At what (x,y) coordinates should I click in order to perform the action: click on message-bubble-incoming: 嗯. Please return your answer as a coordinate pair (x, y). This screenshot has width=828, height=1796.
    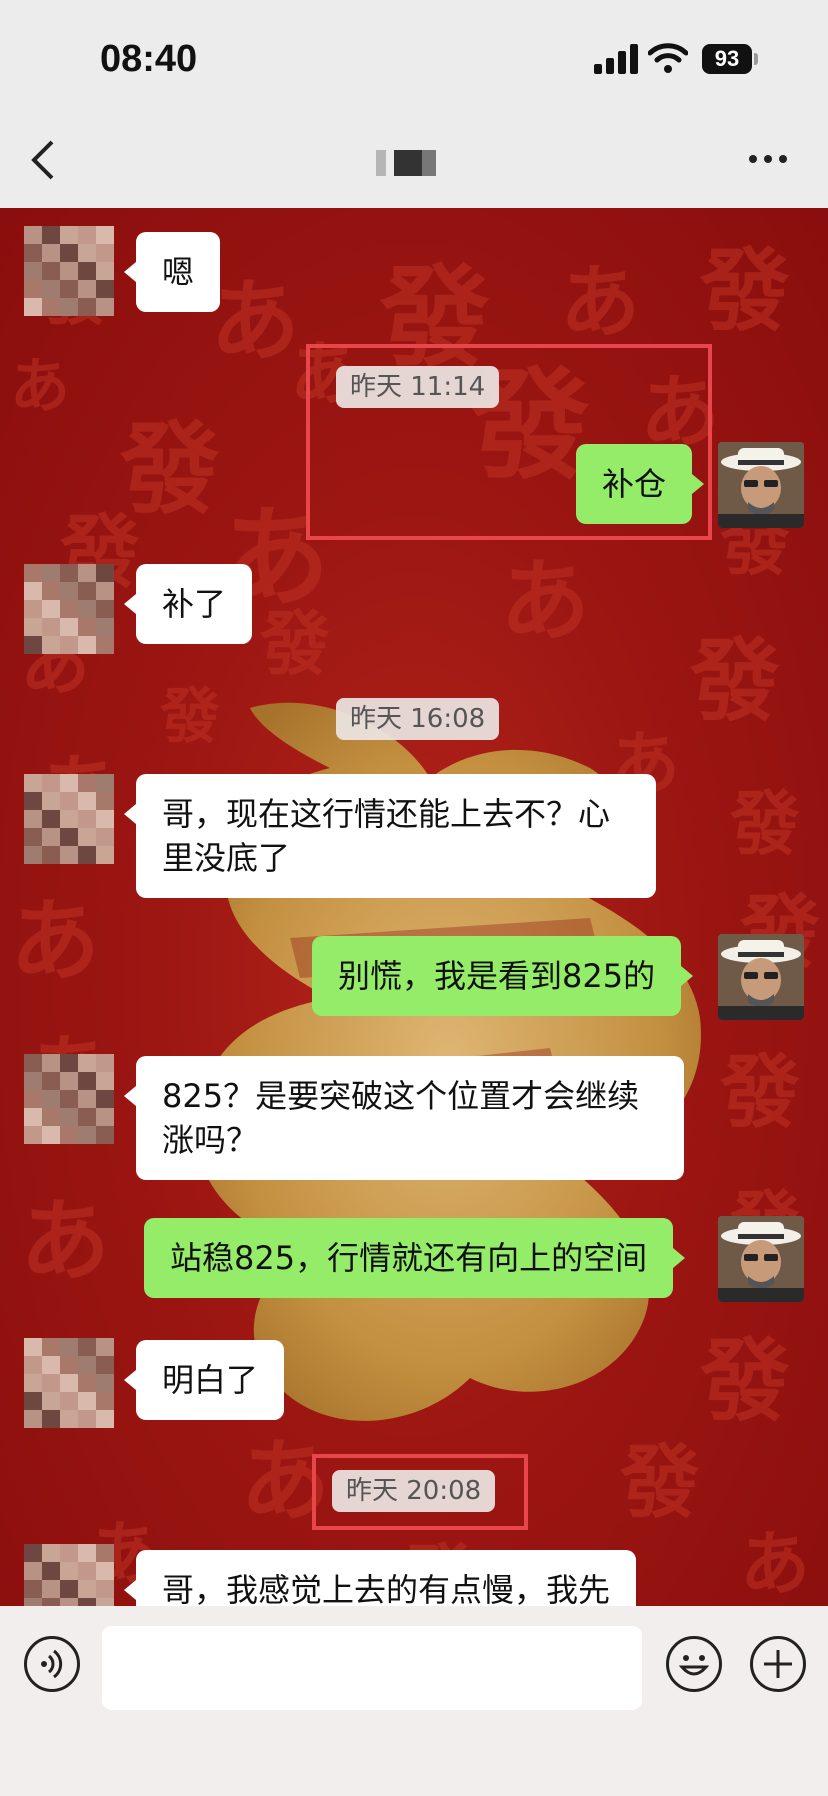
    Looking at the image, I should click on (172, 272).